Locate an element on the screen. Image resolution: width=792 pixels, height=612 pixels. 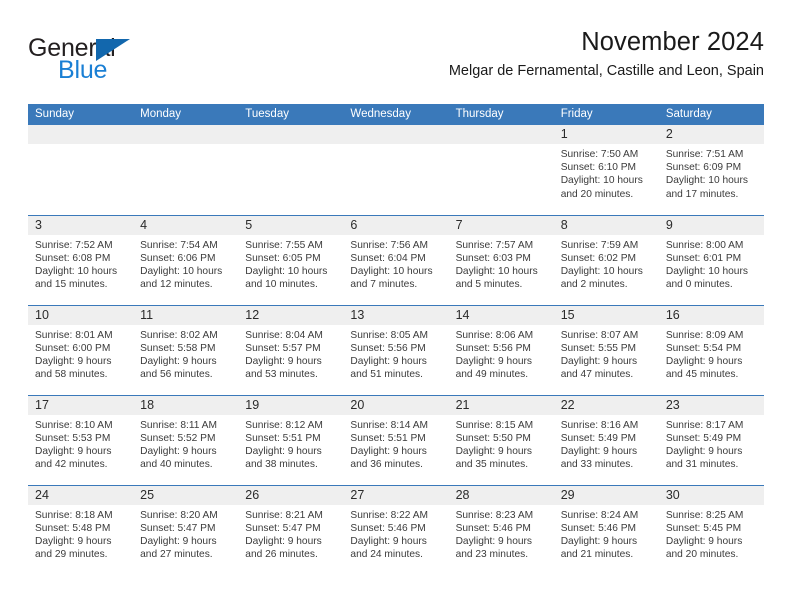
daylight-text-line2: and 23 minutes. is located at coordinates (492, 555).